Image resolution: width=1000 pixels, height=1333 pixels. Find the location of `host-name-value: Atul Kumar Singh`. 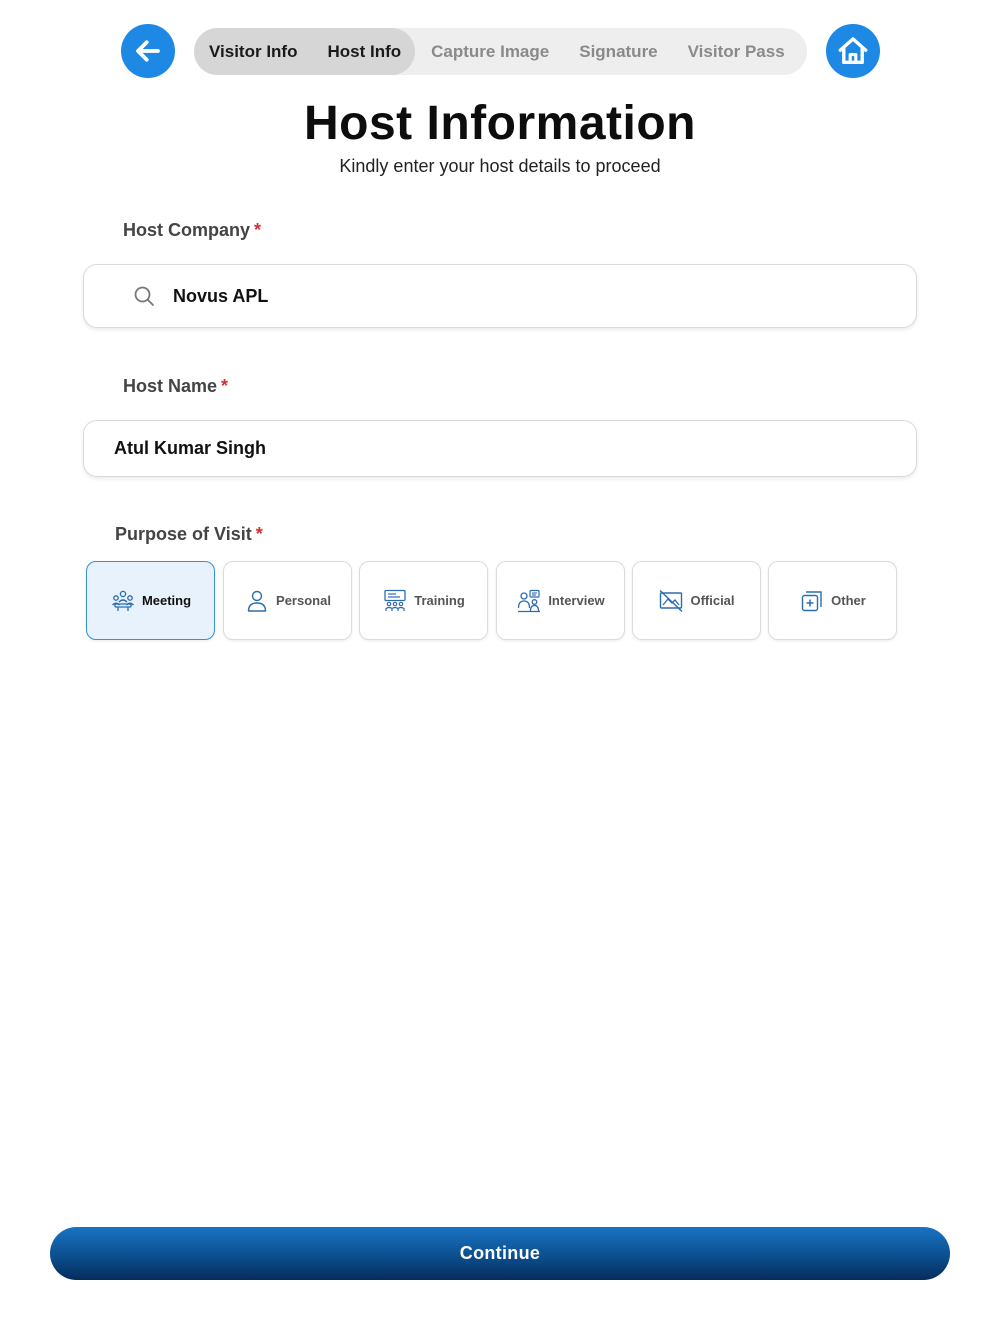

host-name-value: Atul Kumar Singh is located at coordinates (190, 448).